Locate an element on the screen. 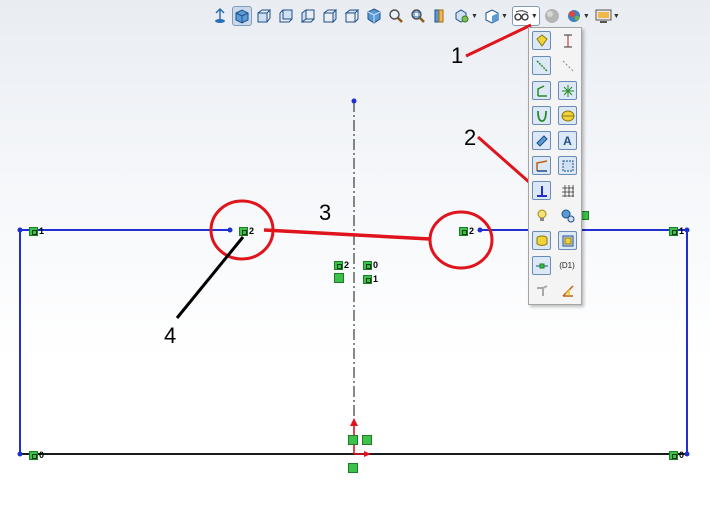 The height and width of the screenshot is (512, 710). annotation-number-1: 1 is located at coordinates (457, 55).